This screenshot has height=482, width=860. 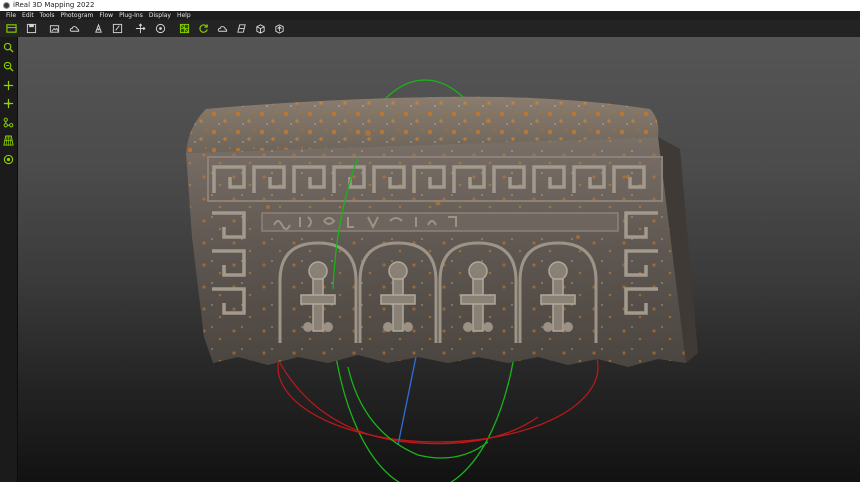 I want to click on axis-icon, so click(x=8, y=103).